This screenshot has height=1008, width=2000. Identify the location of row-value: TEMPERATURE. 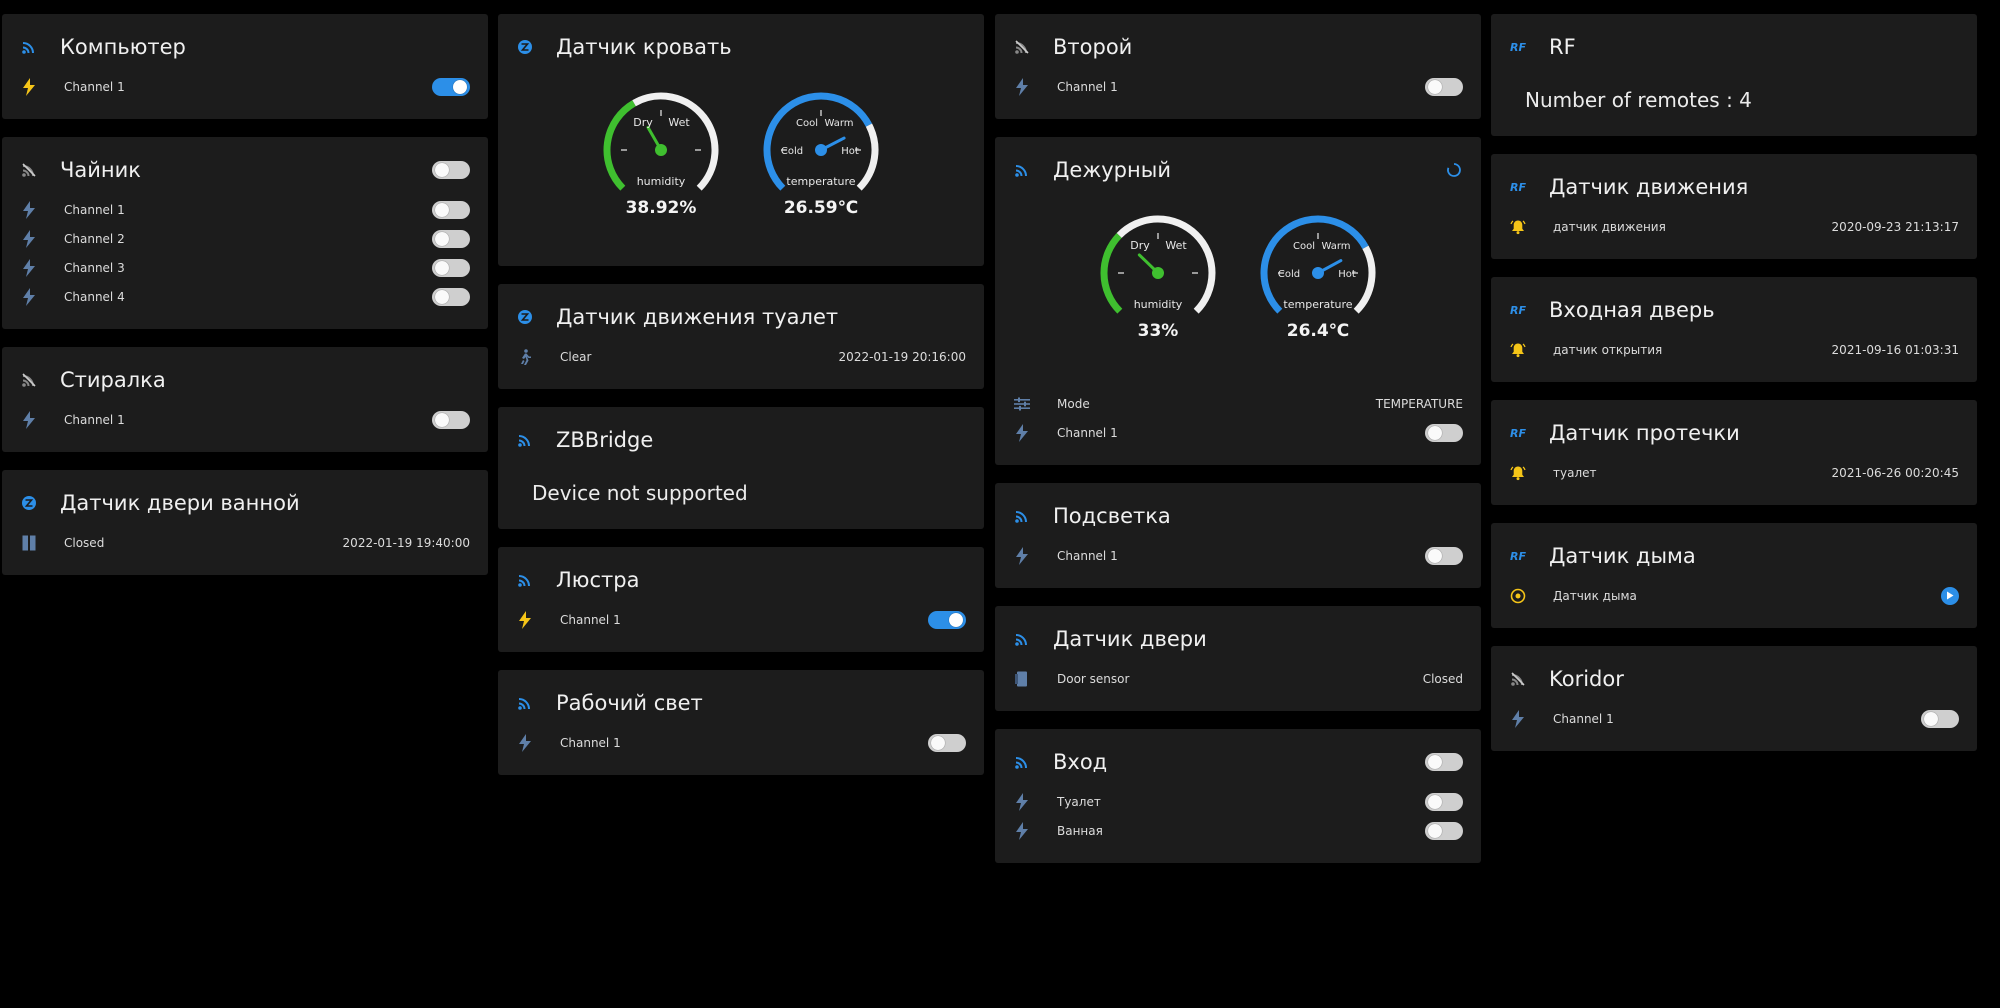
(1419, 403).